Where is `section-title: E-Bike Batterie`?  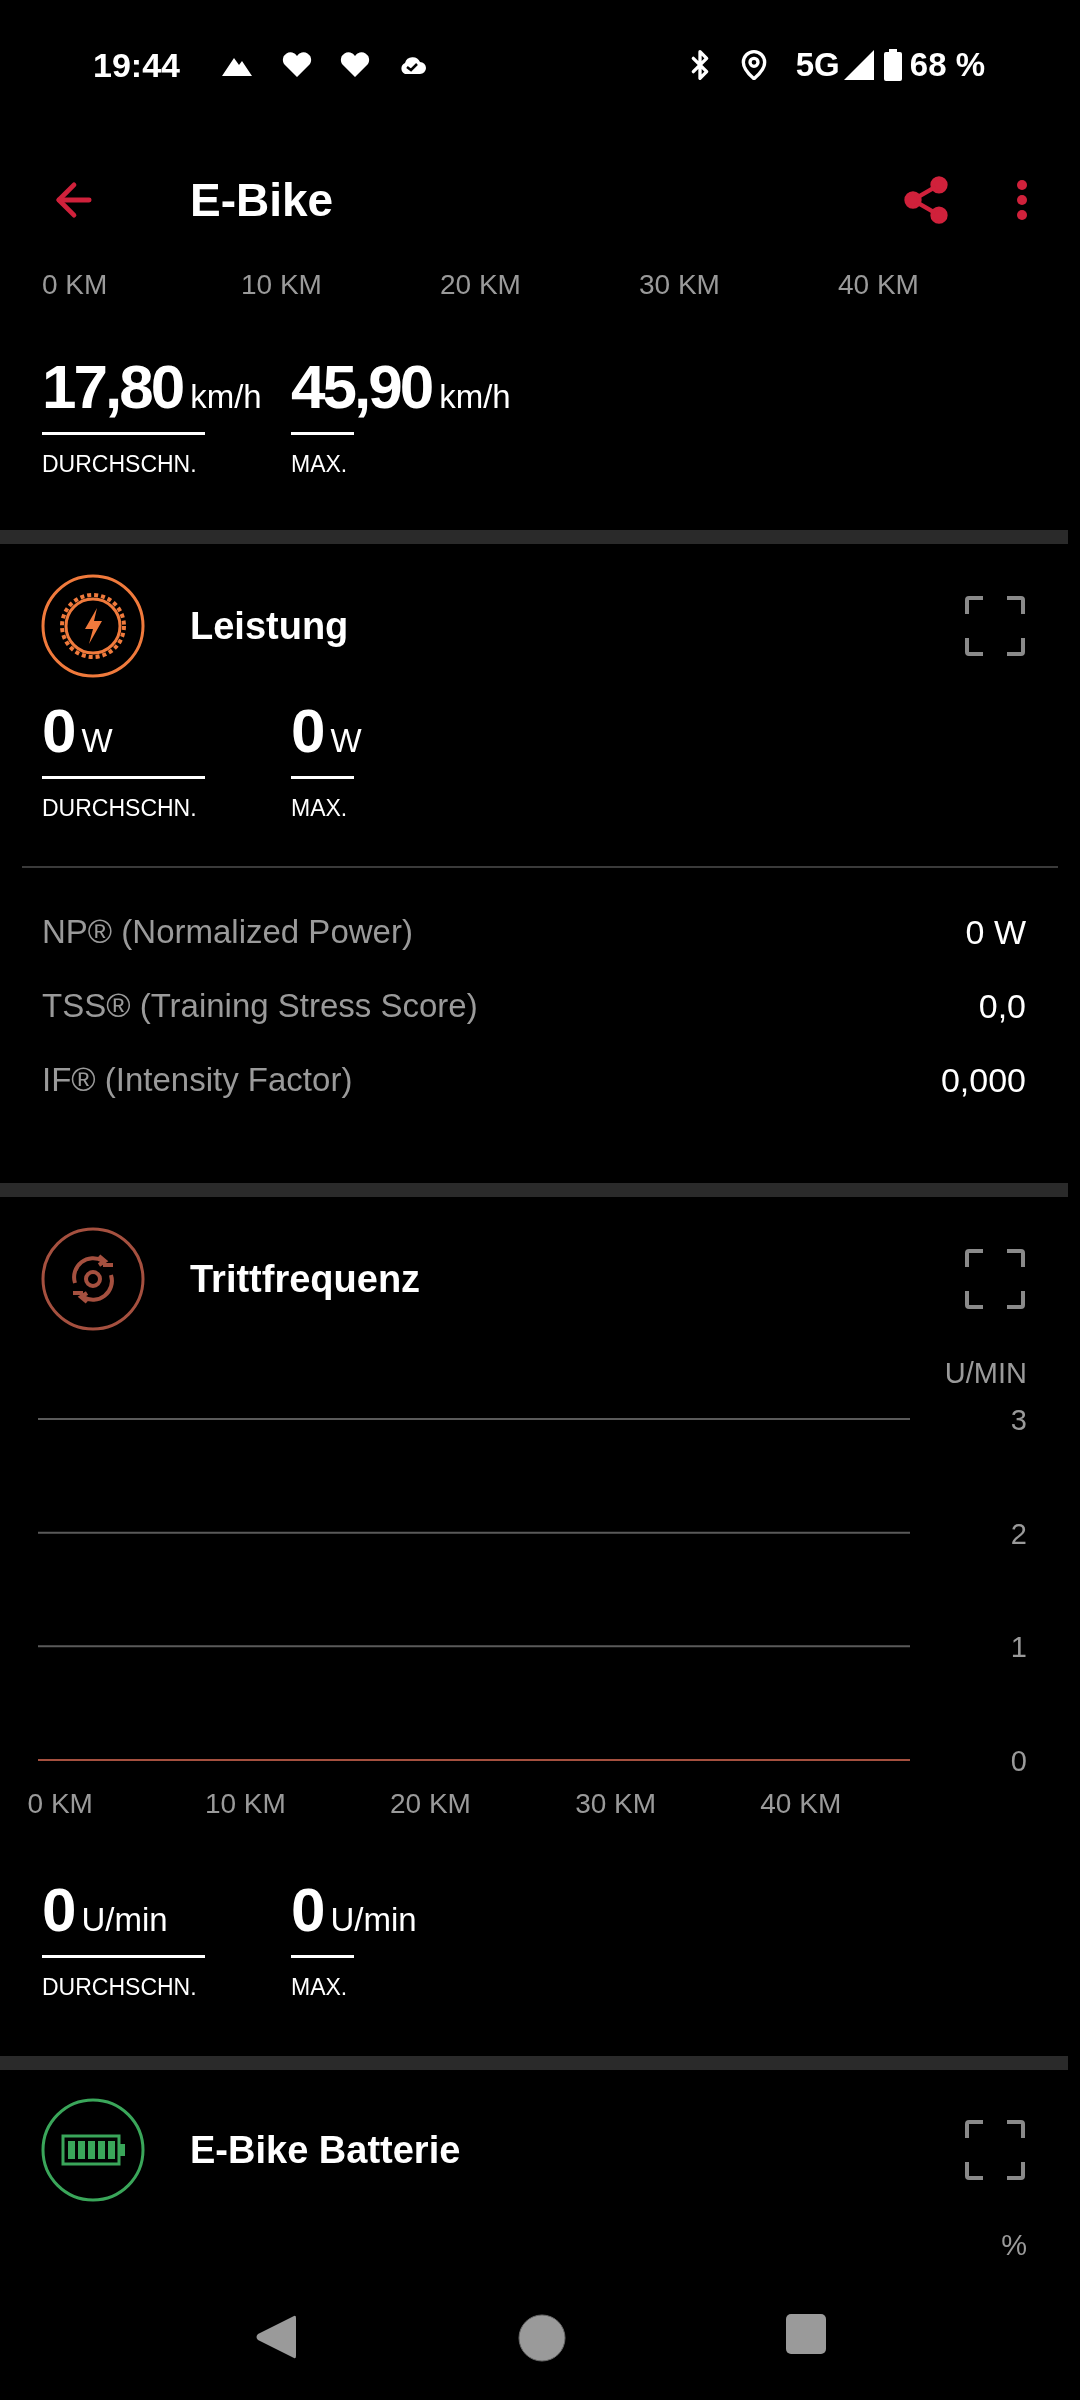
section-title: E-Bike Batterie is located at coordinates (325, 2150).